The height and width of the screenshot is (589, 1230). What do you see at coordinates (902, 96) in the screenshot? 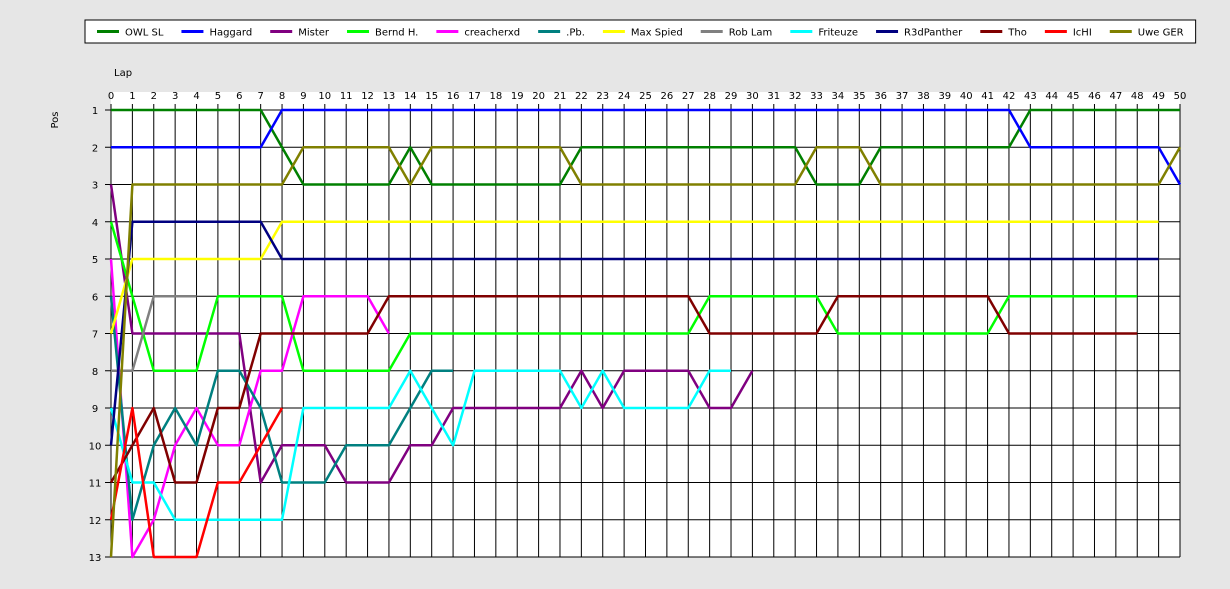
I see `x-tick-label: 37` at bounding box center [902, 96].